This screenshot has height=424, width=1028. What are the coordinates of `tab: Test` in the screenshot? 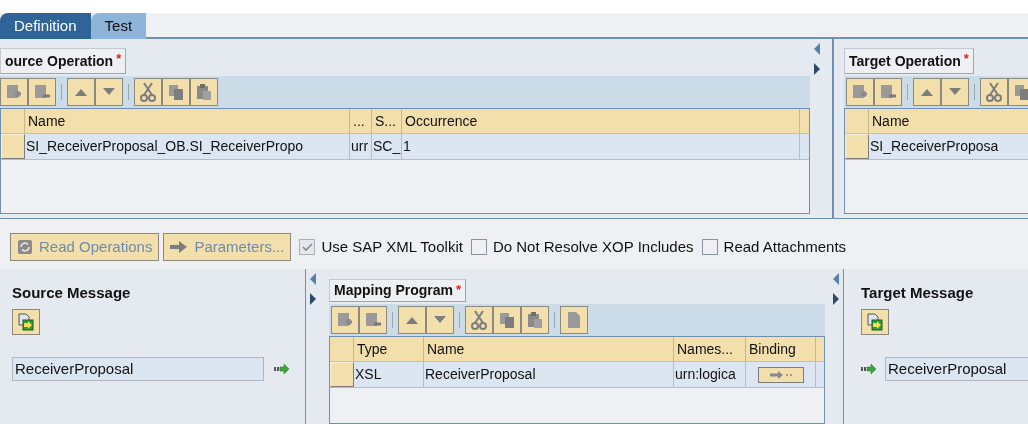 It's located at (118, 26).